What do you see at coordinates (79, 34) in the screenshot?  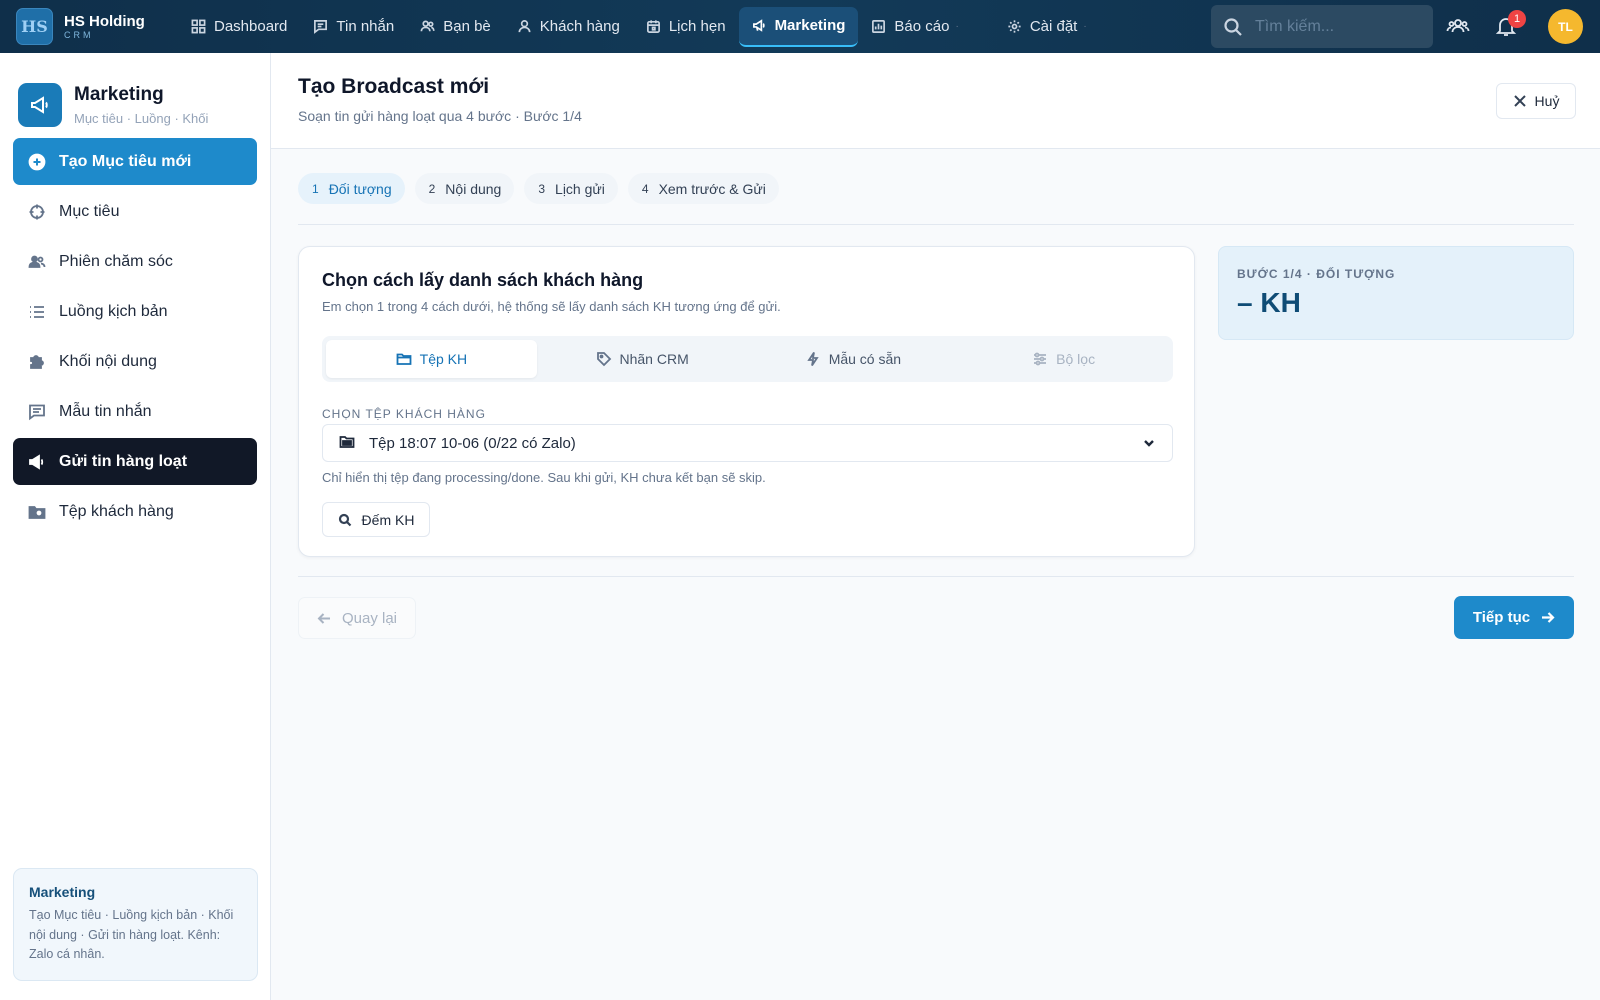 I see `brand-subtitle: CRM` at bounding box center [79, 34].